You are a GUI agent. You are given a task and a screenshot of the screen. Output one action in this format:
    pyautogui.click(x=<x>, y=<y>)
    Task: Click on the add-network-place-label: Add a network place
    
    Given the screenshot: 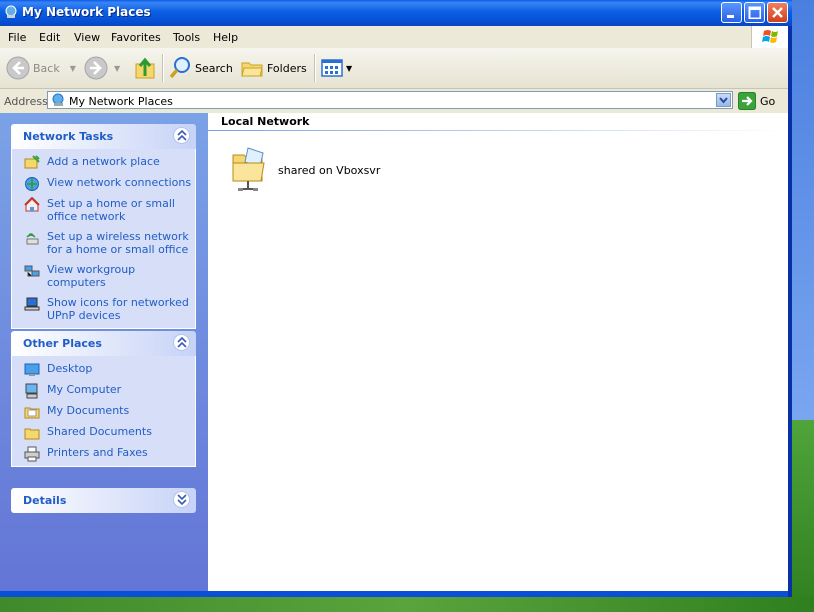 What is the action you would take?
    pyautogui.click(x=103, y=161)
    